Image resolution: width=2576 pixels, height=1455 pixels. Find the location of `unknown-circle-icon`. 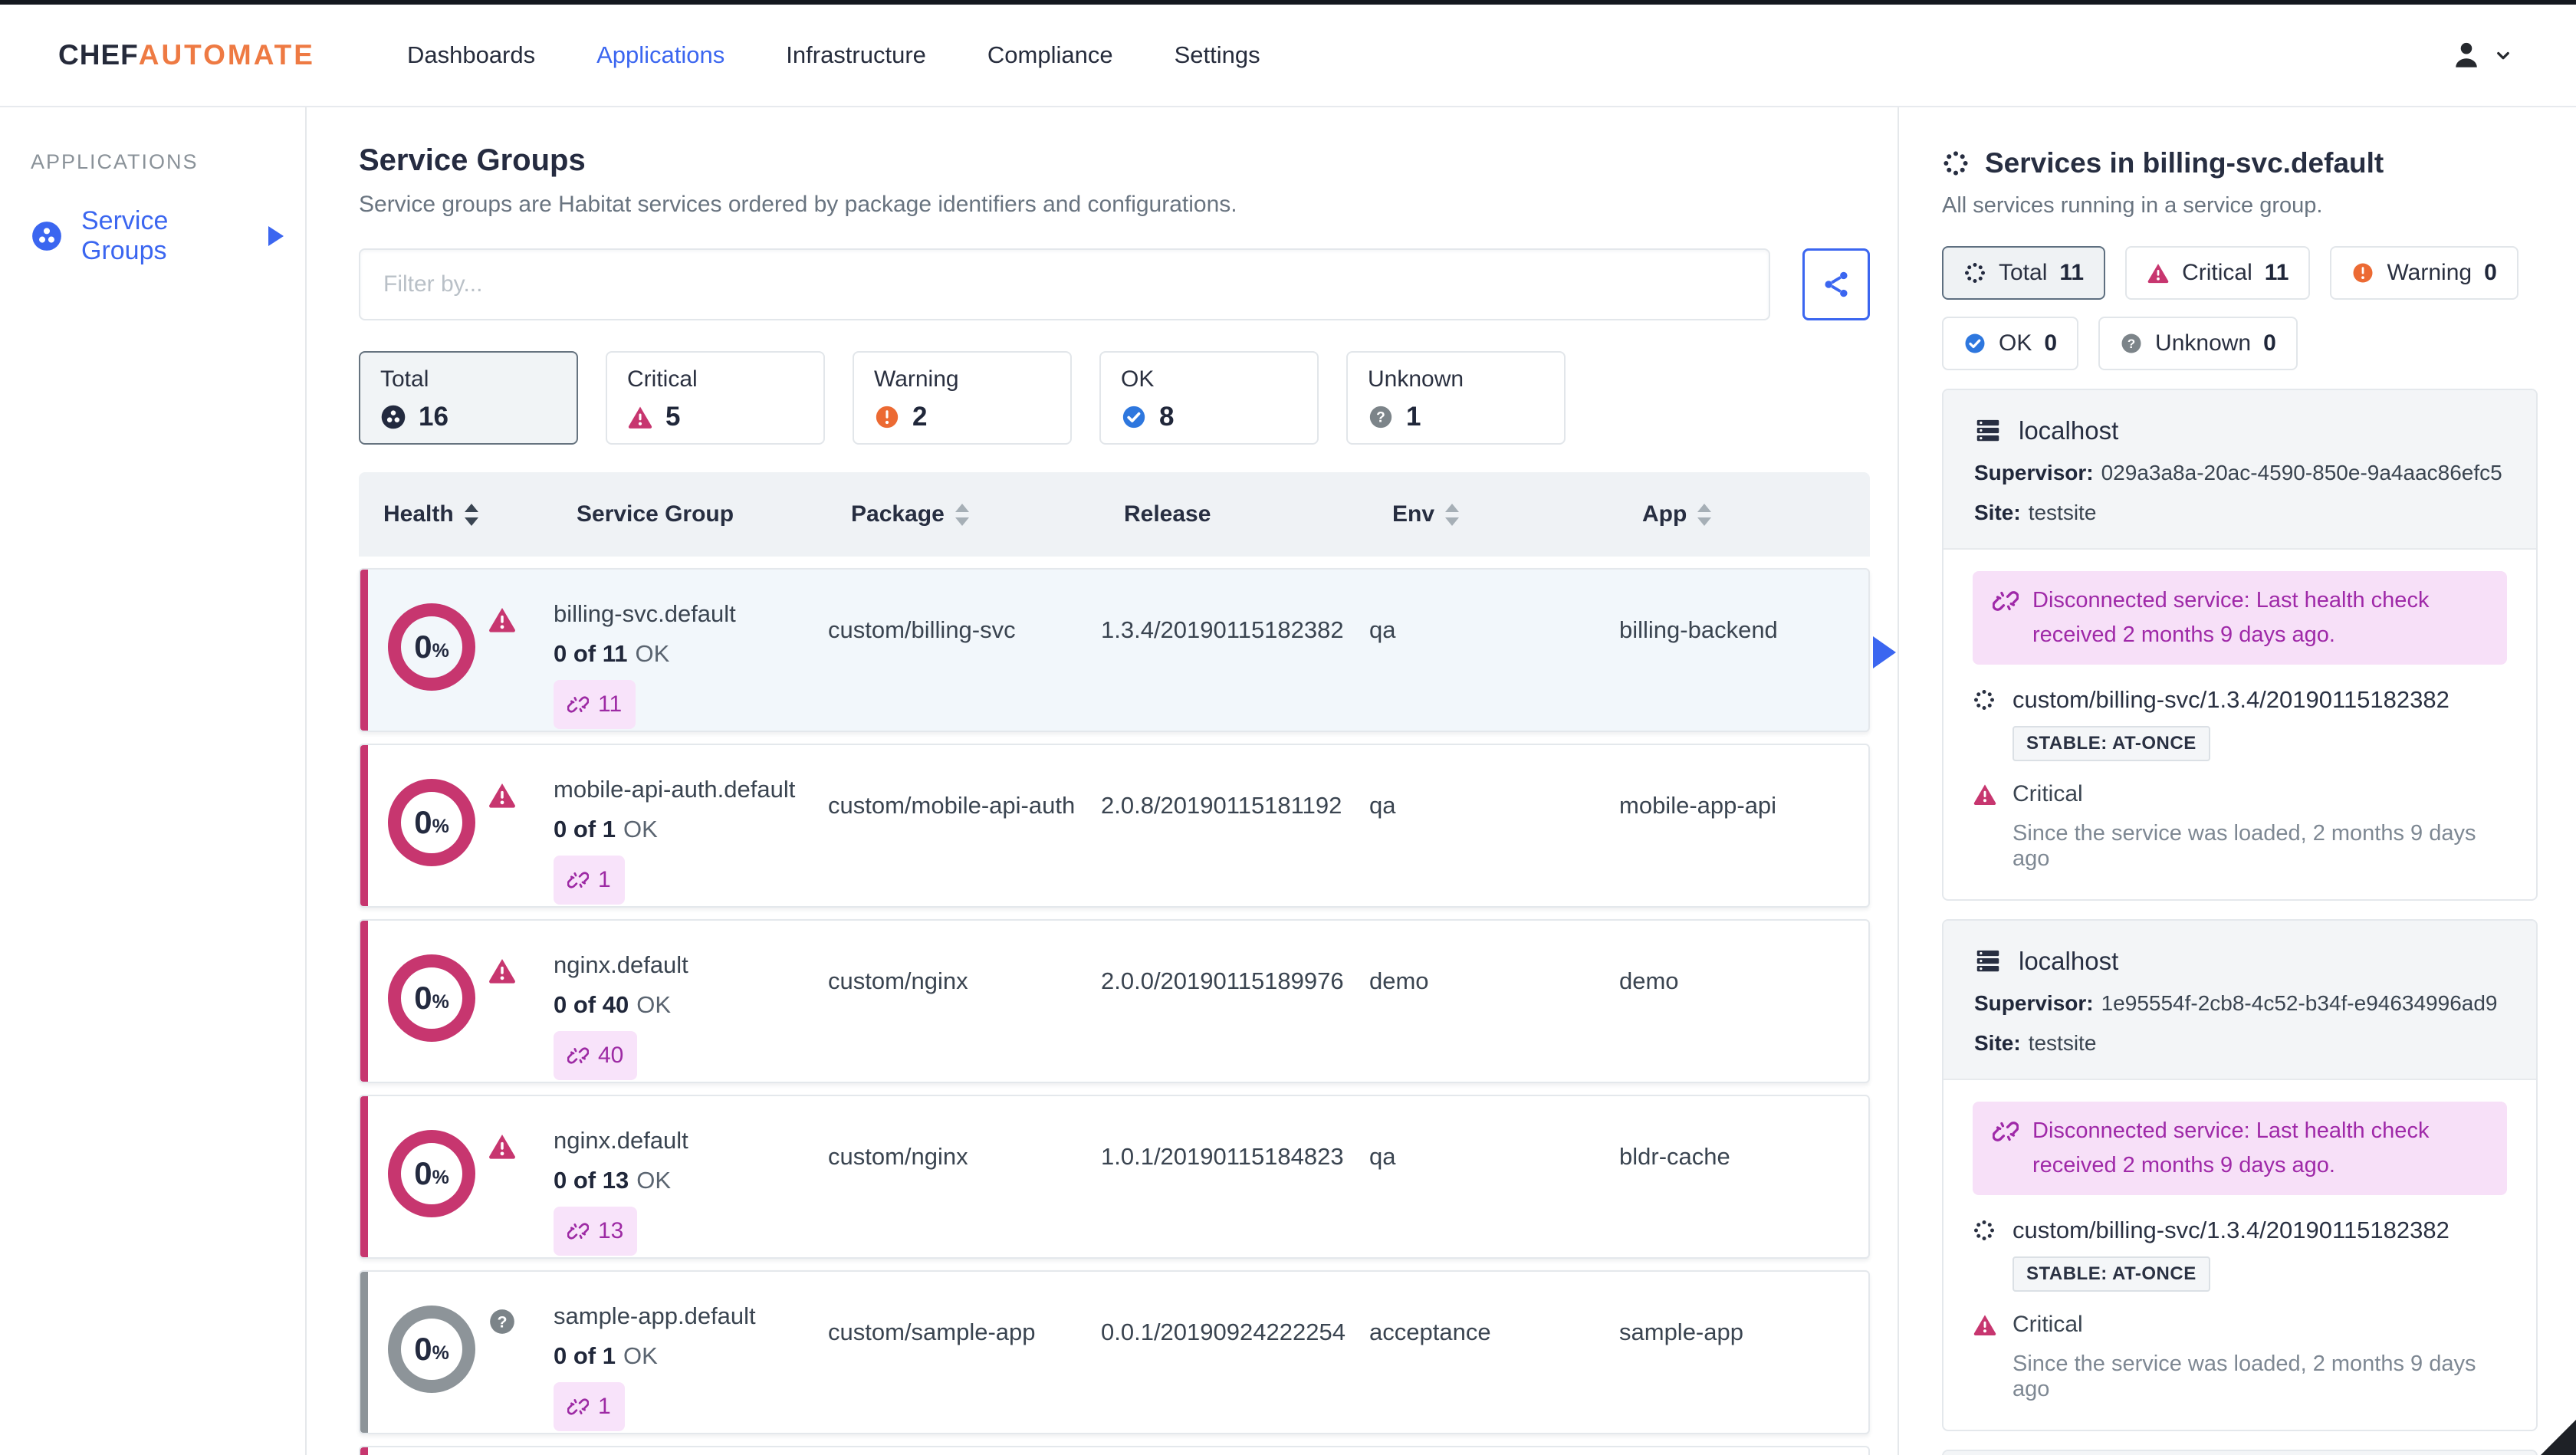

unknown-circle-icon is located at coordinates (1381, 417).